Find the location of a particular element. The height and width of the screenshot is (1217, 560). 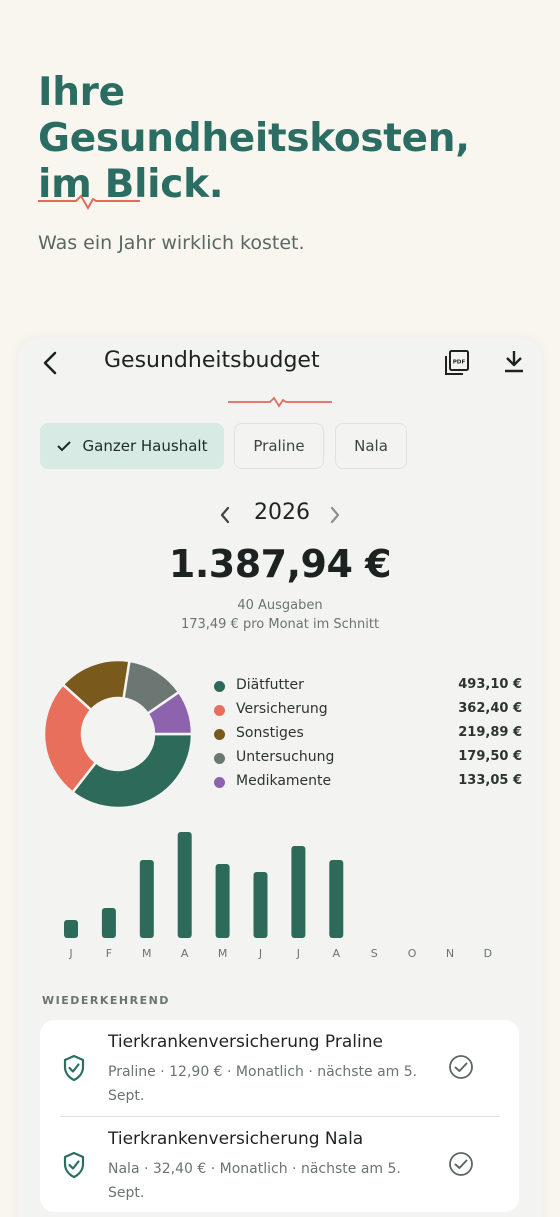

filter-chip-label: Nala is located at coordinates (371, 446).